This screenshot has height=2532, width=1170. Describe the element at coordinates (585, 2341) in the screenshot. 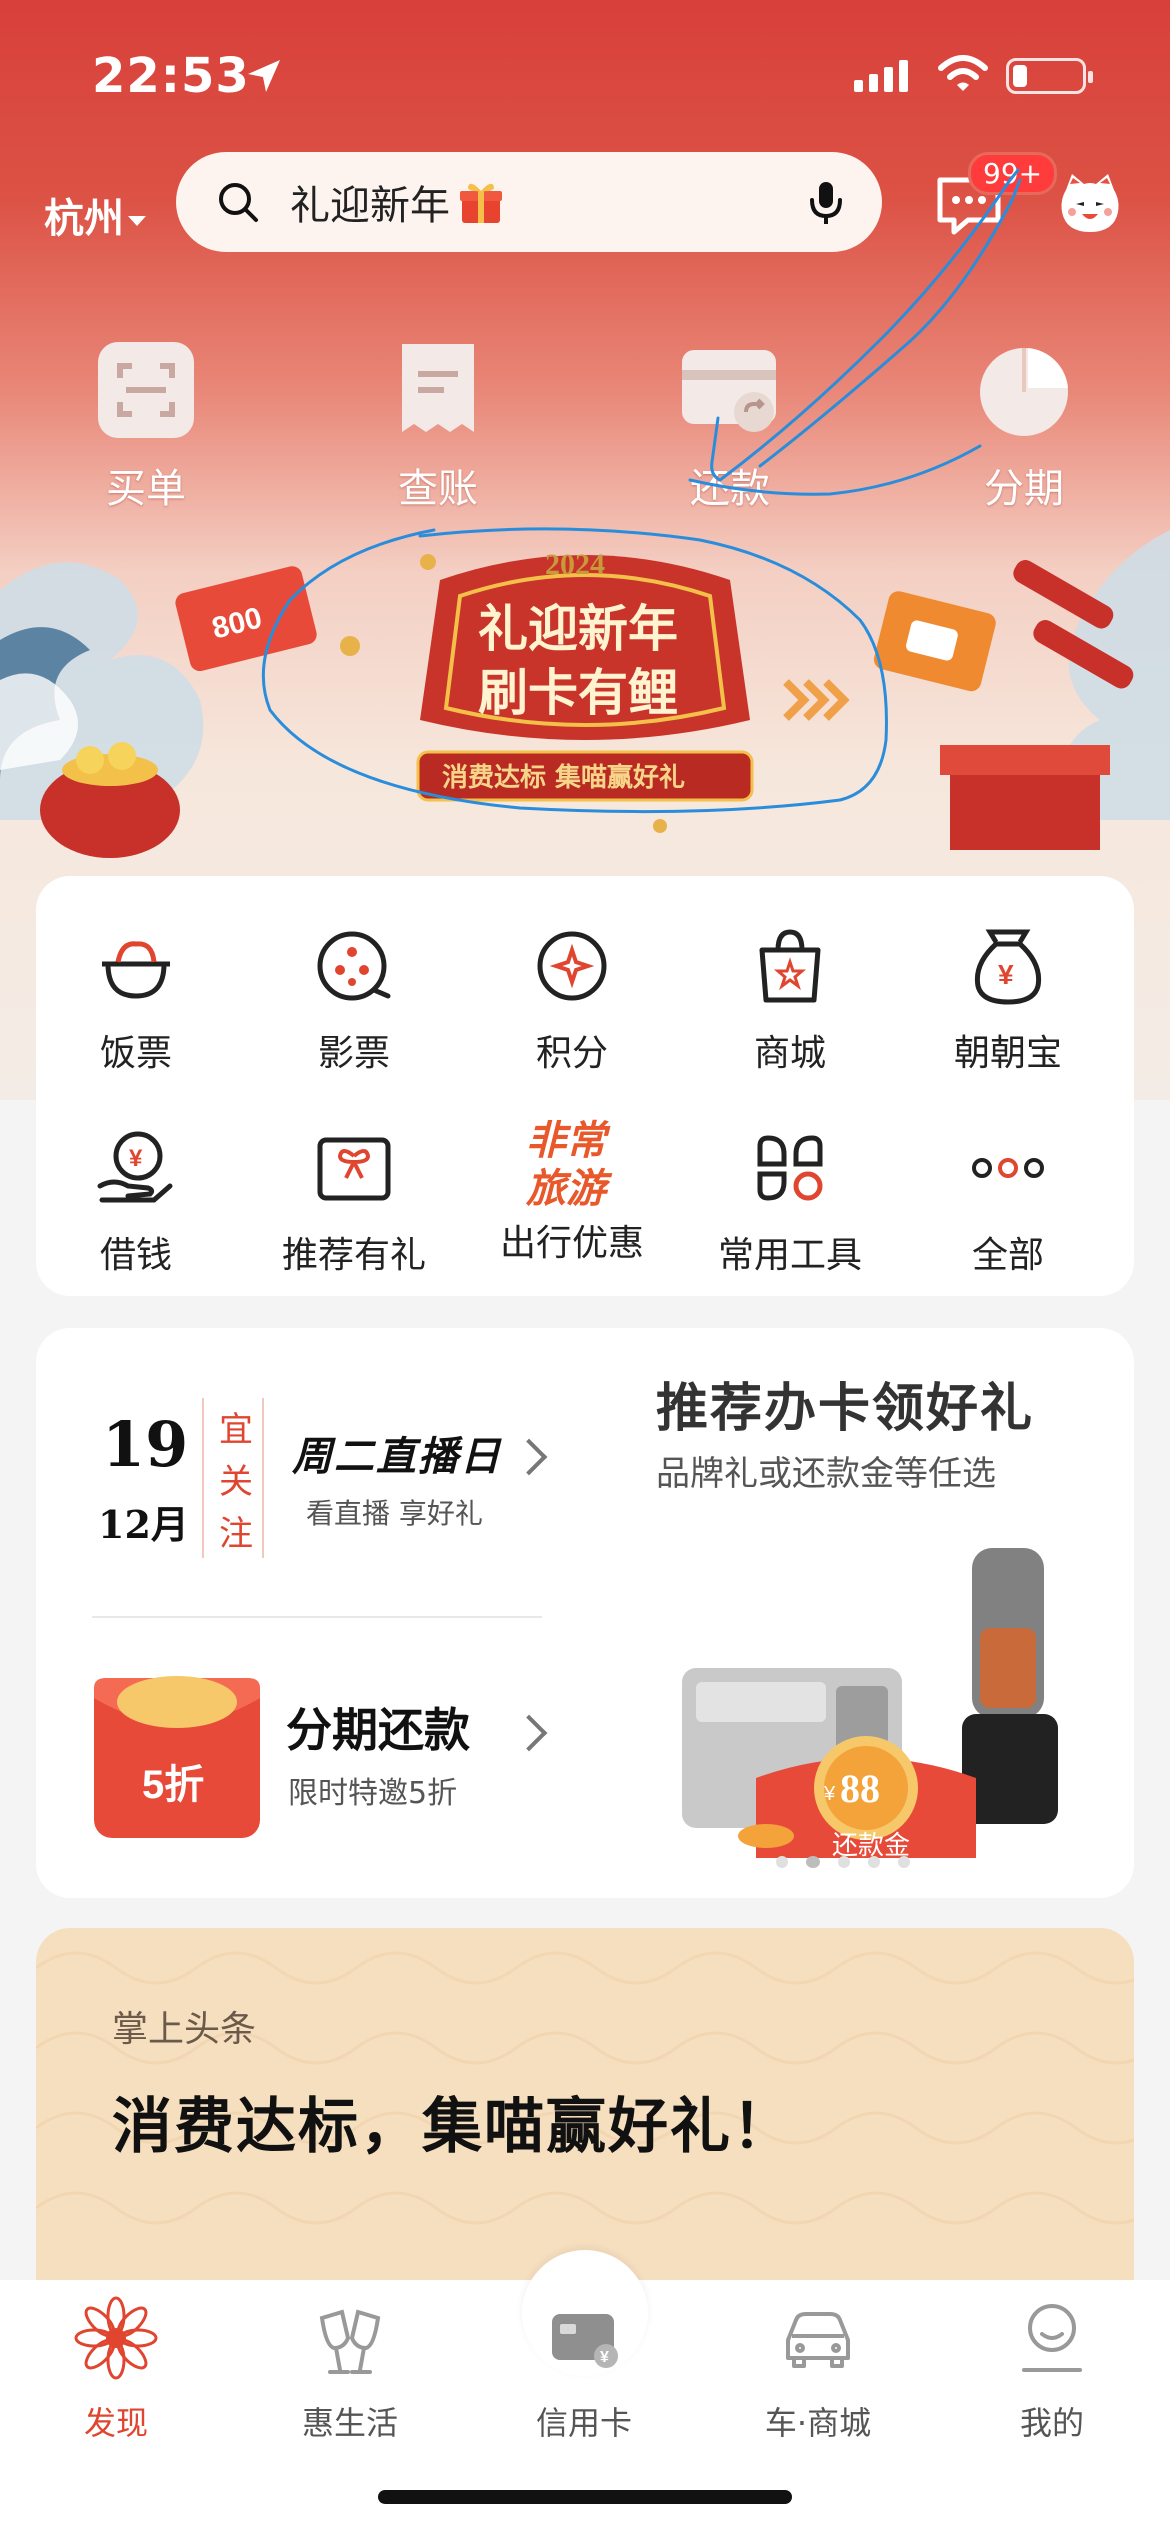

I see `credit-card-icon: ¥` at that location.